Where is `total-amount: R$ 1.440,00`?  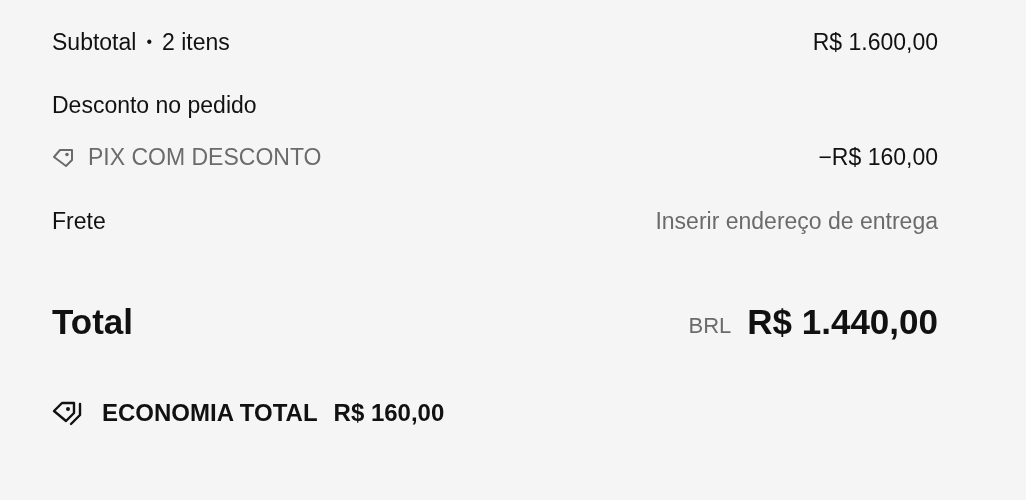 total-amount: R$ 1.440,00 is located at coordinates (842, 322).